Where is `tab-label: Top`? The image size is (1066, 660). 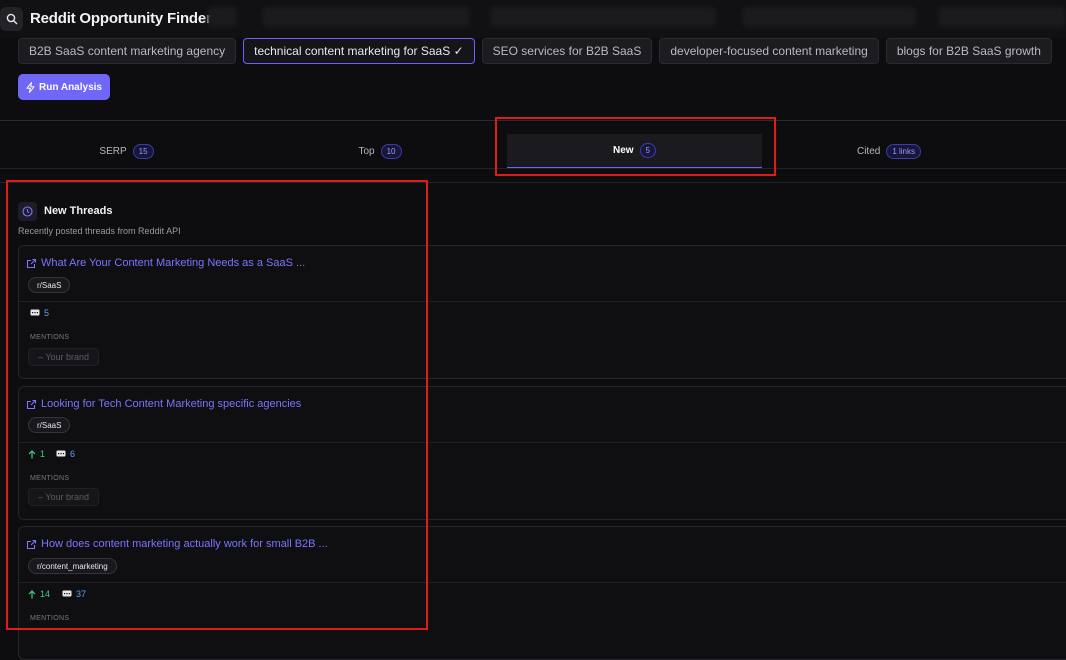 tab-label: Top is located at coordinates (366, 151).